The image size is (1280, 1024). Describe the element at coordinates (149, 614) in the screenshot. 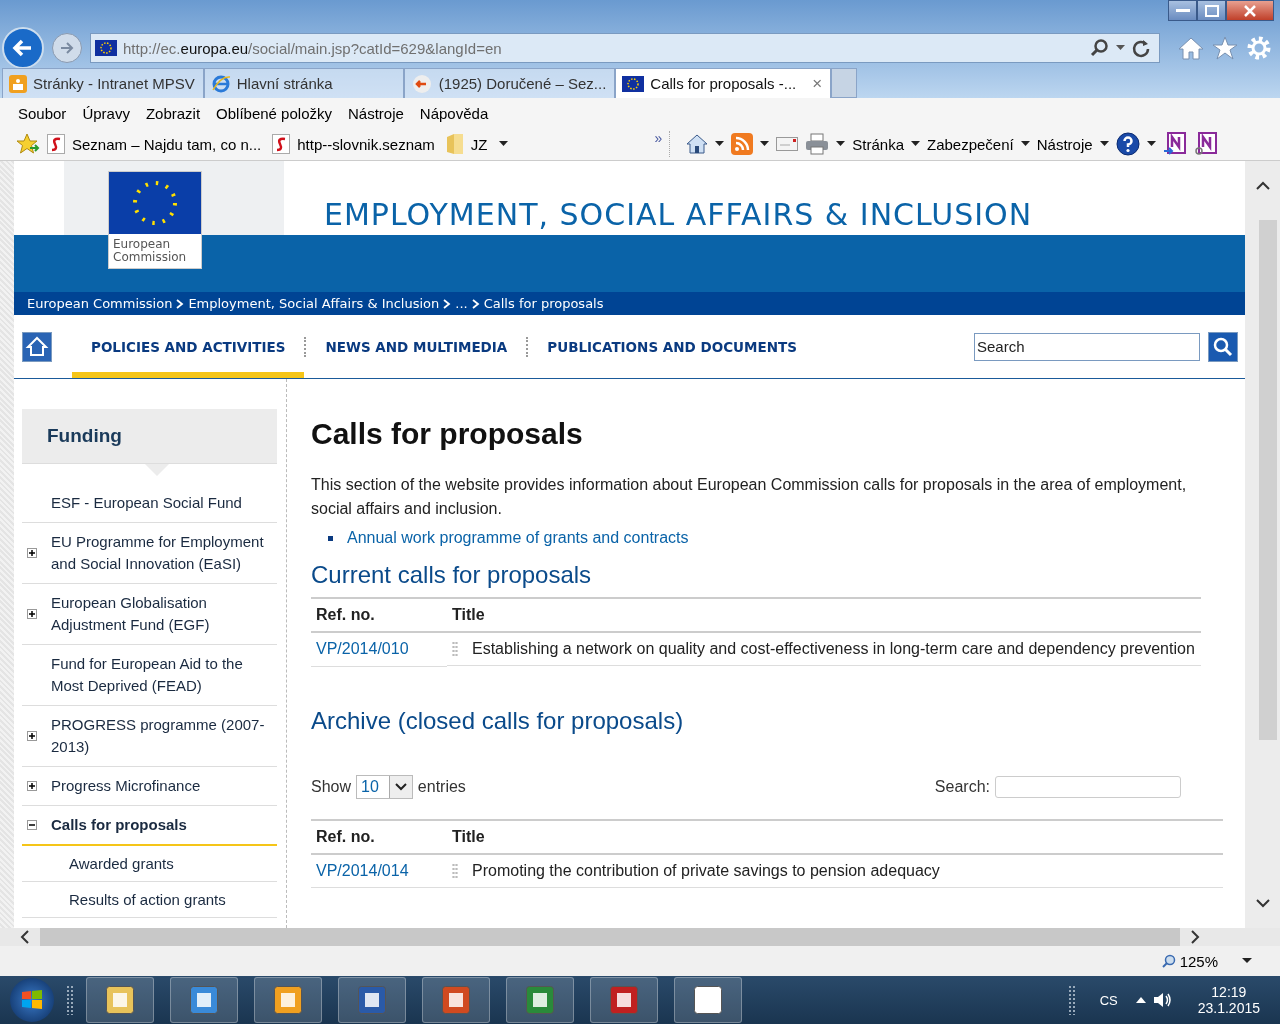

I see `sidebar-item: European Globalisation Adjustment Fund (EGF)` at that location.